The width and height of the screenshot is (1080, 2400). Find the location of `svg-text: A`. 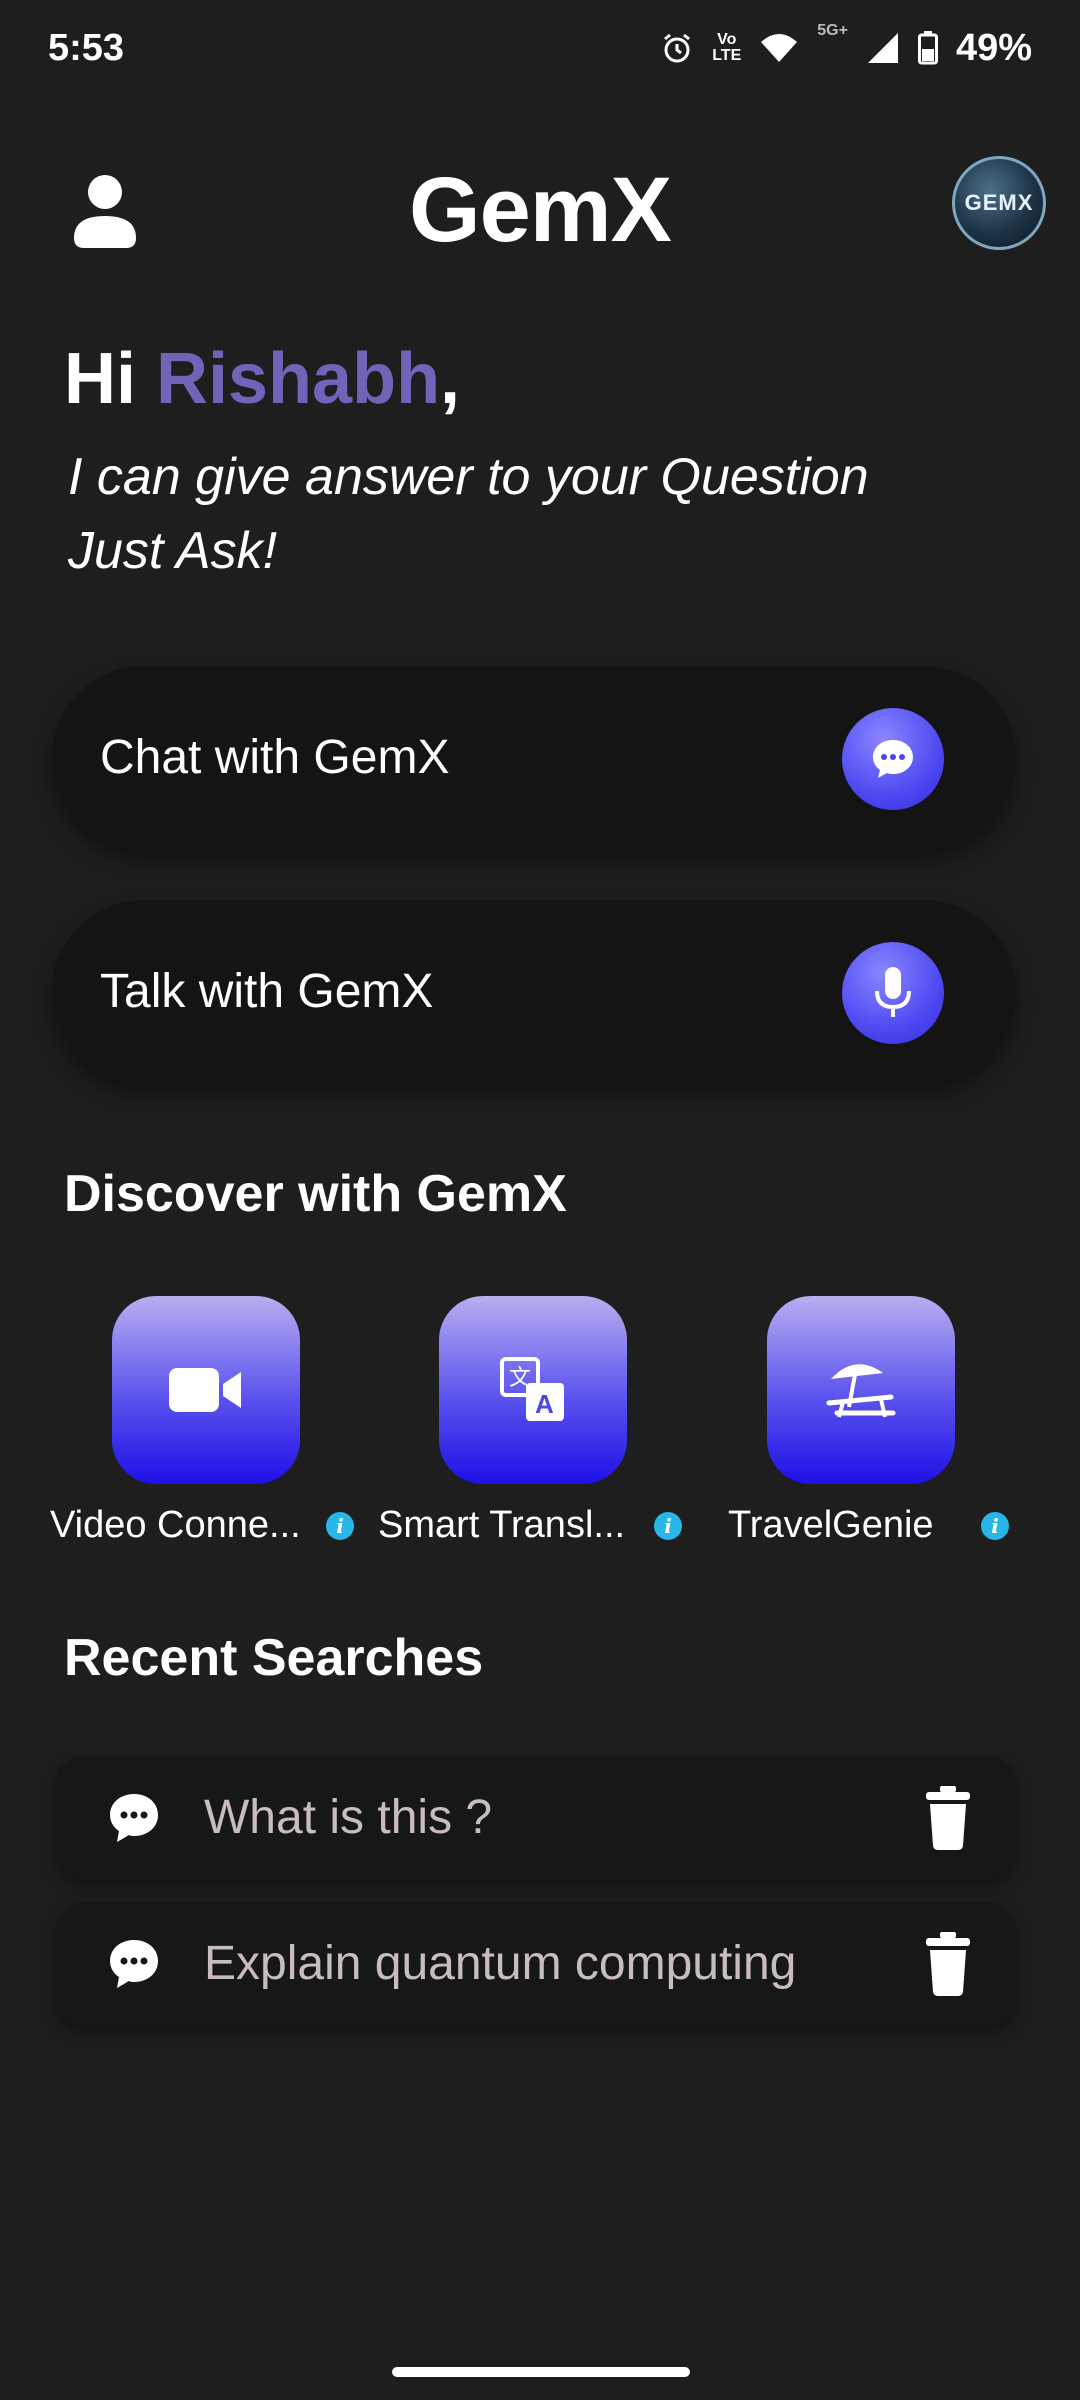

svg-text: A is located at coordinates (544, 1404).